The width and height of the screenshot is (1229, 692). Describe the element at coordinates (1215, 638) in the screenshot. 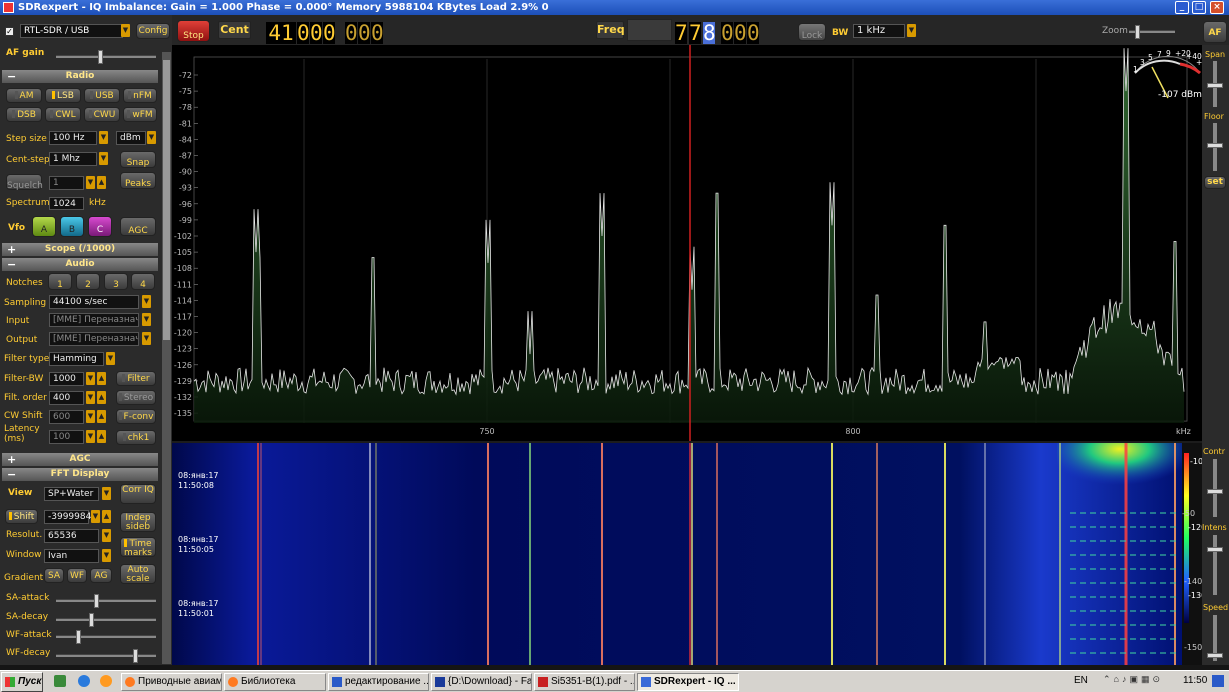

I see `speed-slider` at that location.